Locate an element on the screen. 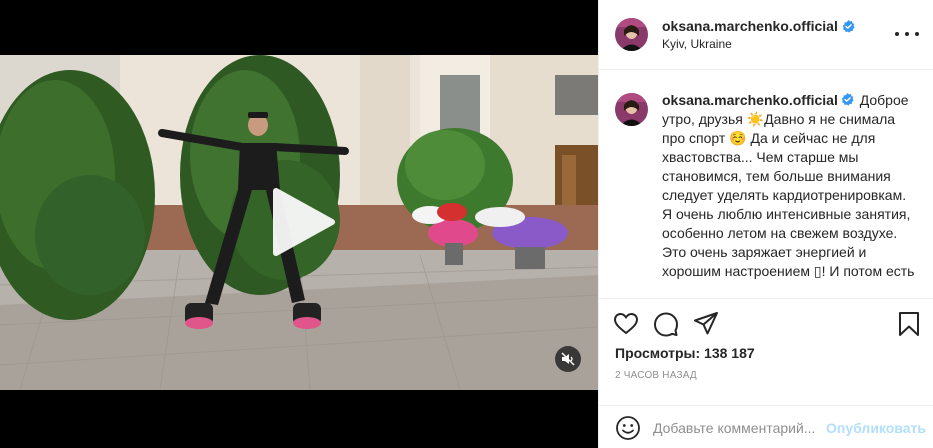 This screenshot has width=933, height=448. publish-button: Опубликовать is located at coordinates (876, 428).